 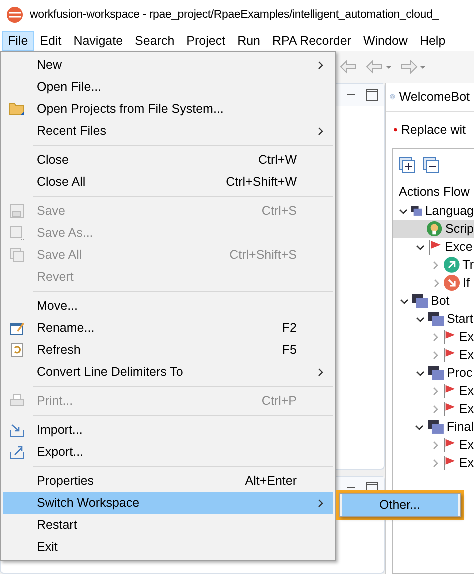 What do you see at coordinates (433, 130) in the screenshot?
I see `notice-text: Replace wit` at bounding box center [433, 130].